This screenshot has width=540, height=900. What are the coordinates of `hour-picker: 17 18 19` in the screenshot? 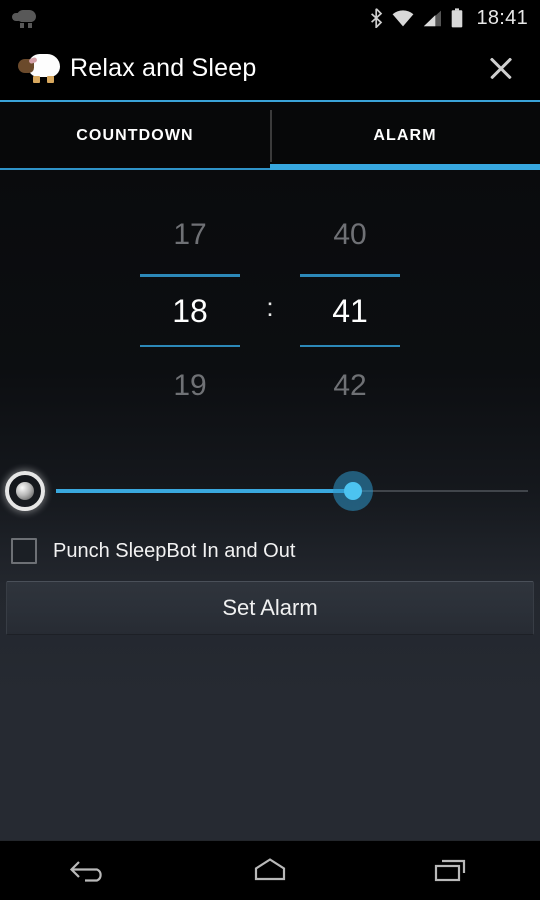 It's located at (190, 310).